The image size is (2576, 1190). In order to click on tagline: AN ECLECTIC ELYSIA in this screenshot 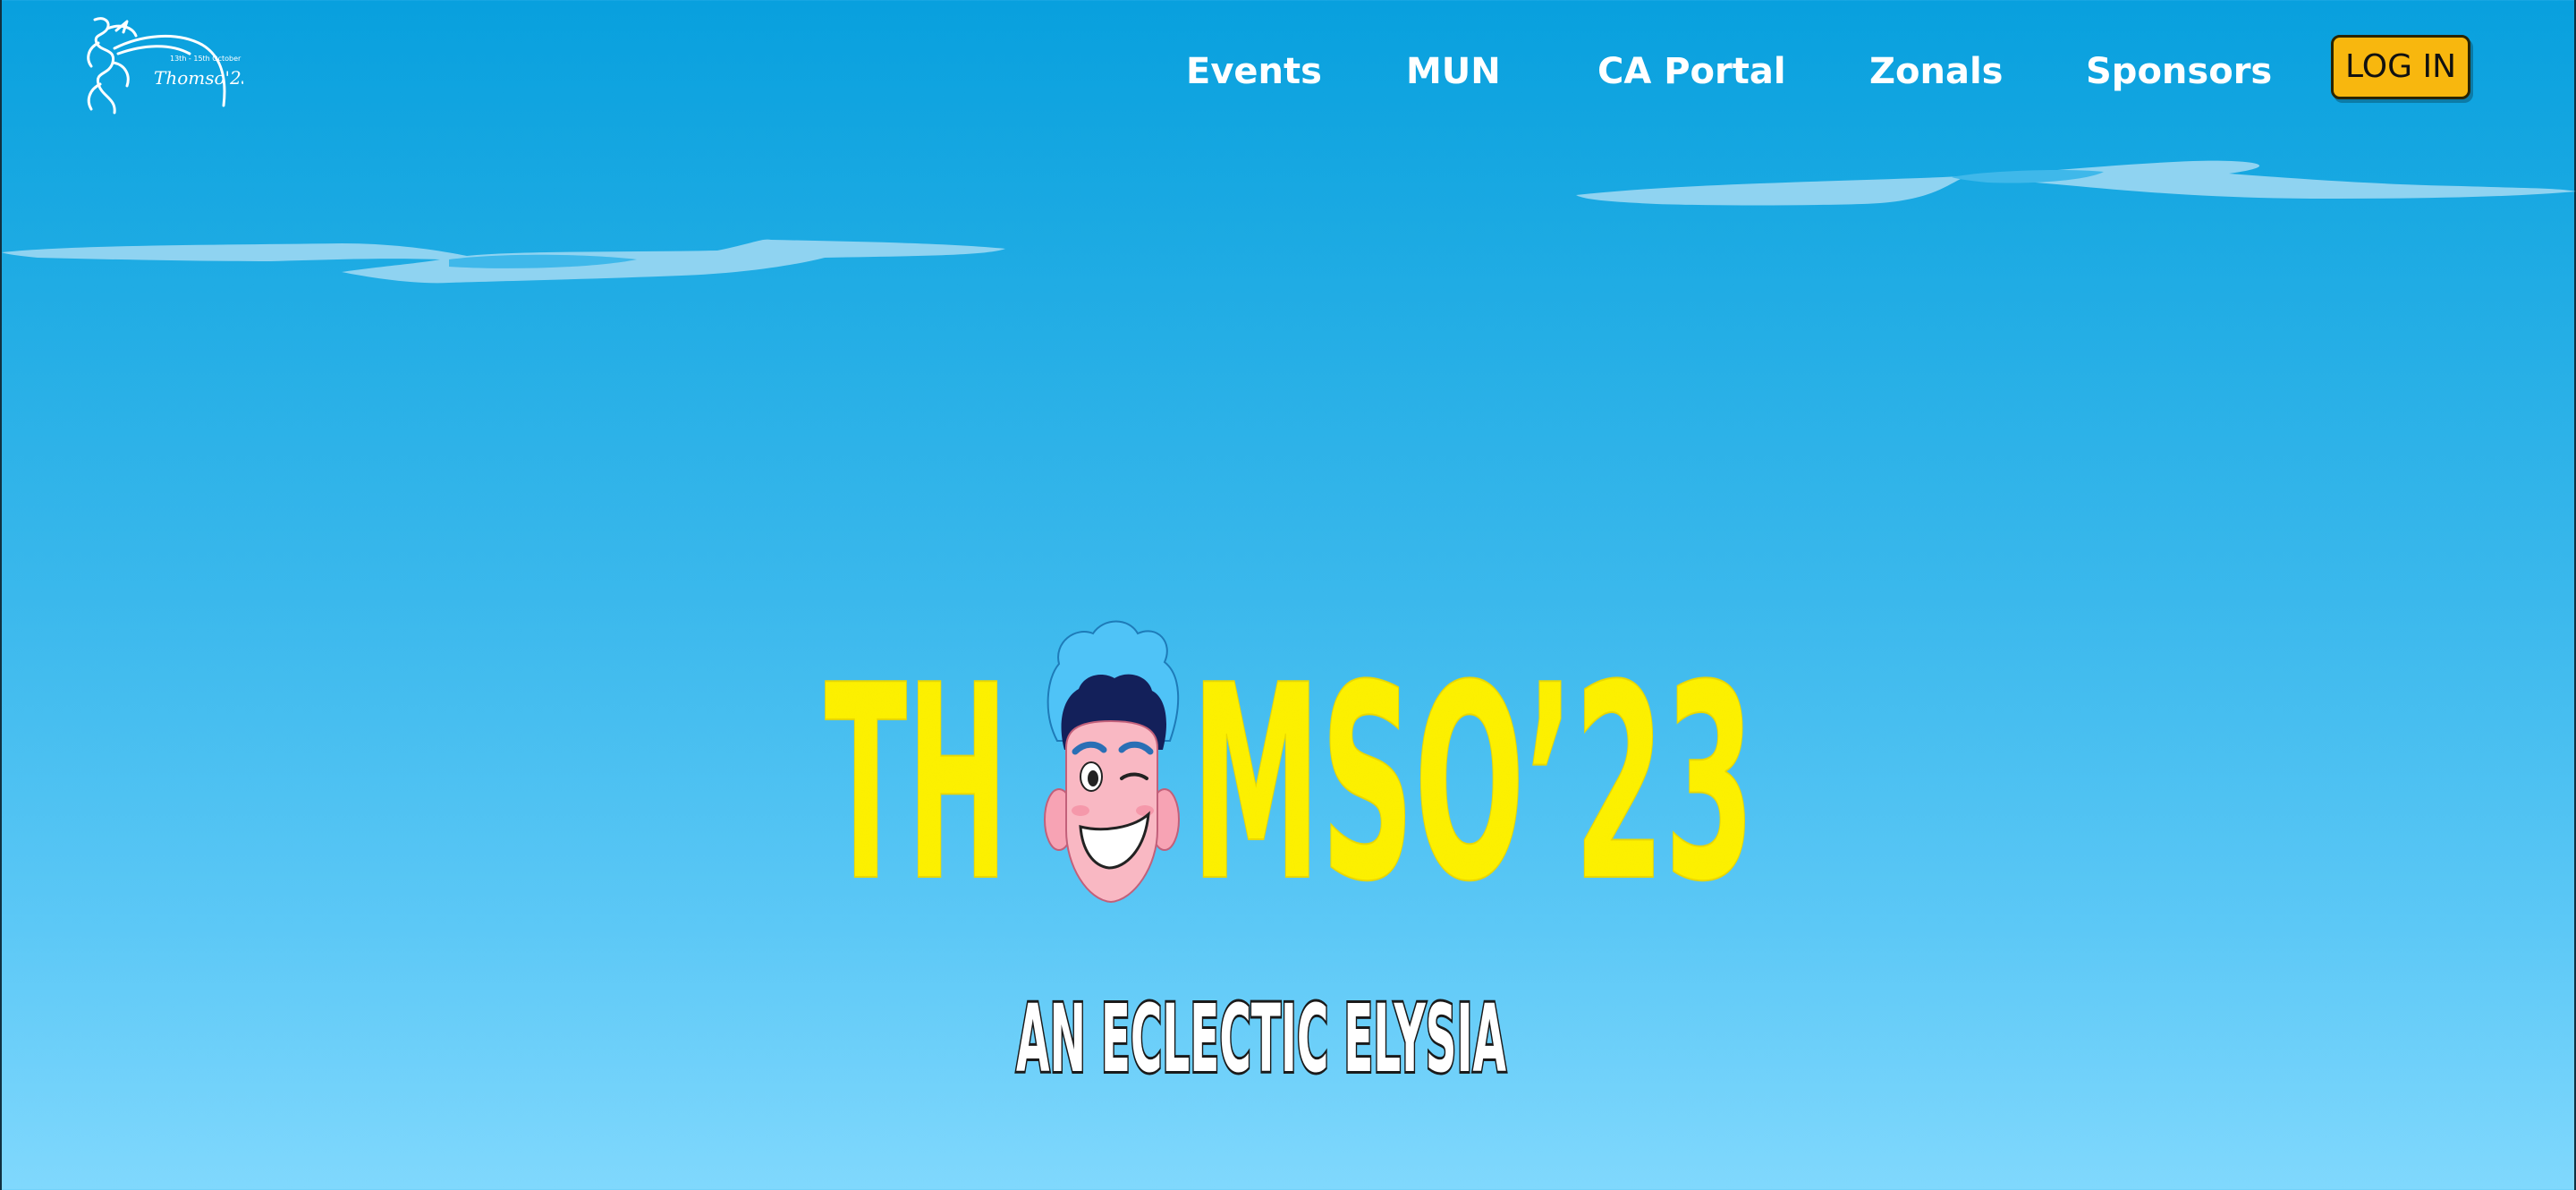, I will do `click(1263, 1029)`.